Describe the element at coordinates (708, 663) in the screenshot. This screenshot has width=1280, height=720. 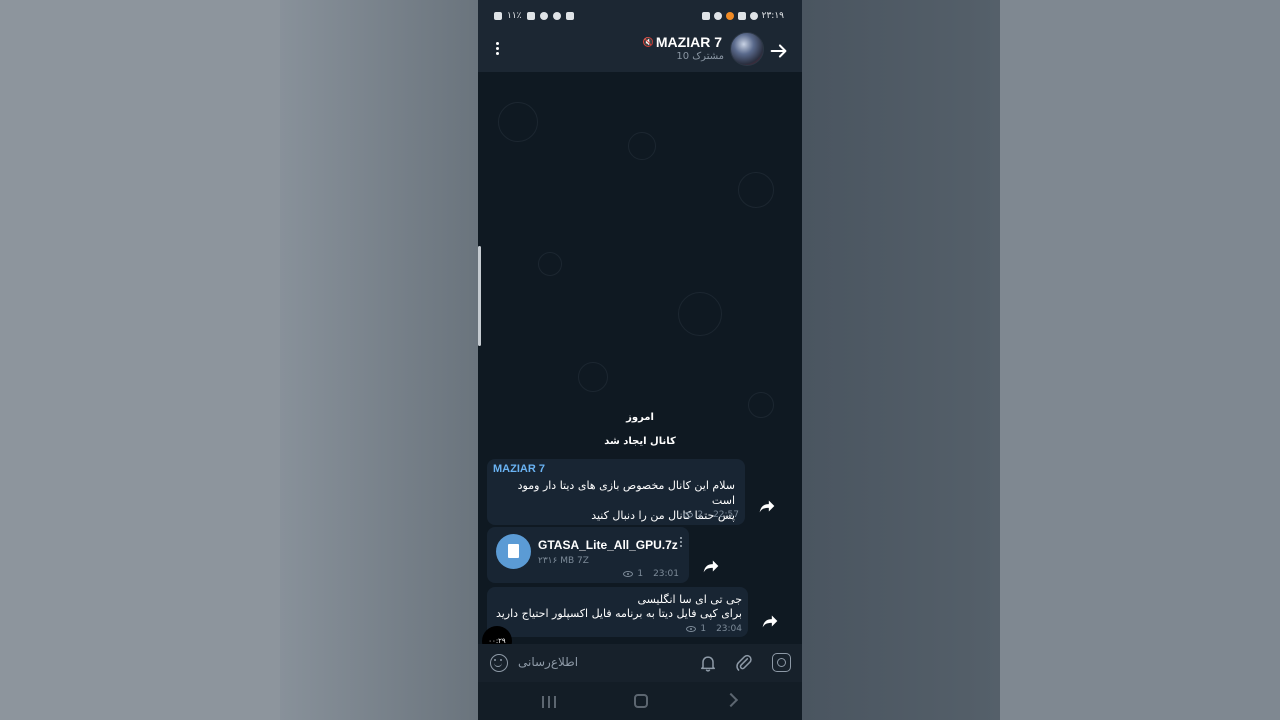
I see `bell-icon` at that location.